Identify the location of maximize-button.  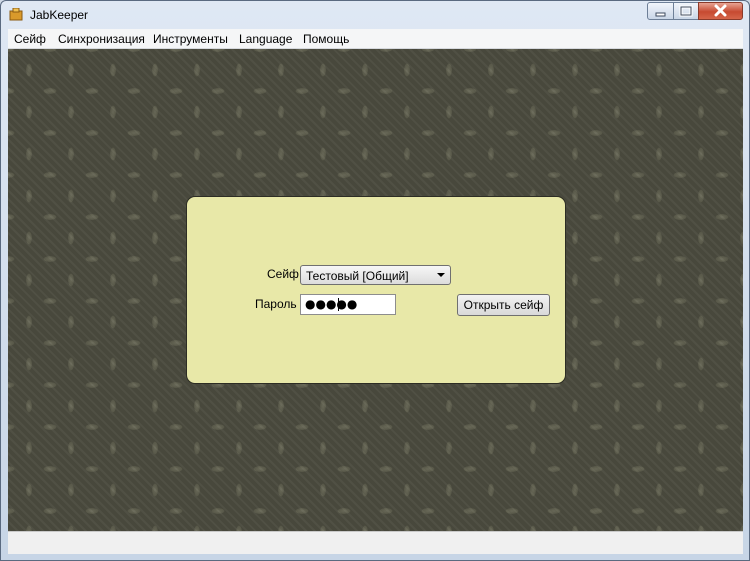
(686, 11).